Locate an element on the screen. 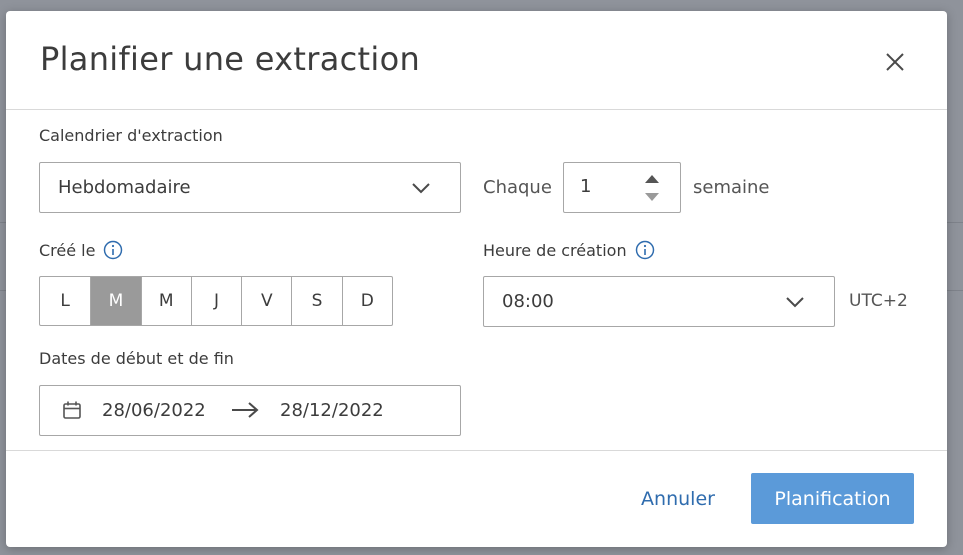  unit-label: semaine is located at coordinates (731, 187).